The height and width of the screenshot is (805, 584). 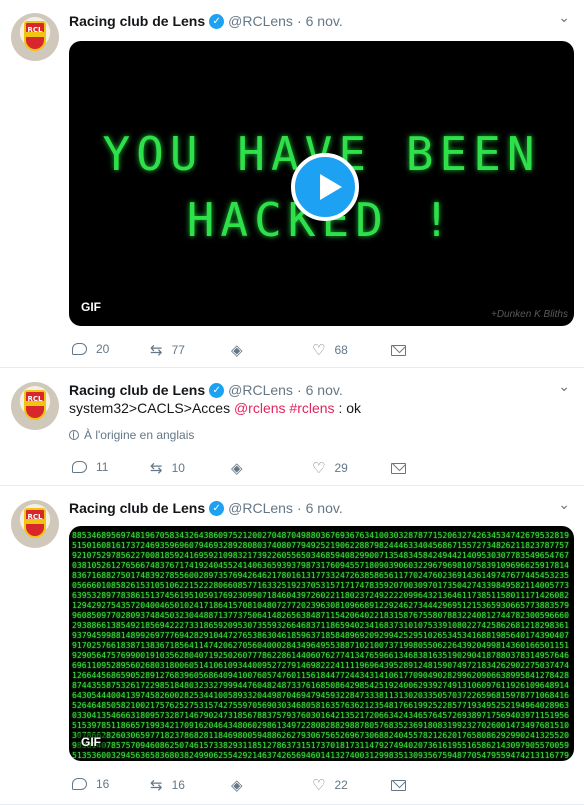 What do you see at coordinates (178, 785) in the screenshot?
I see `retweet-count: 16` at bounding box center [178, 785].